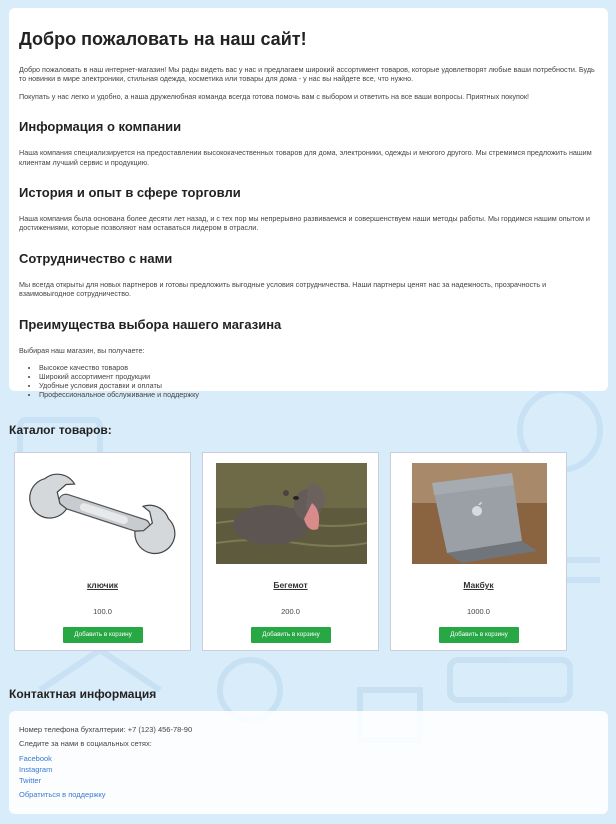 The image size is (616, 824). Describe the element at coordinates (308, 769) in the screenshot. I see `instagram-link: Instagram` at that location.